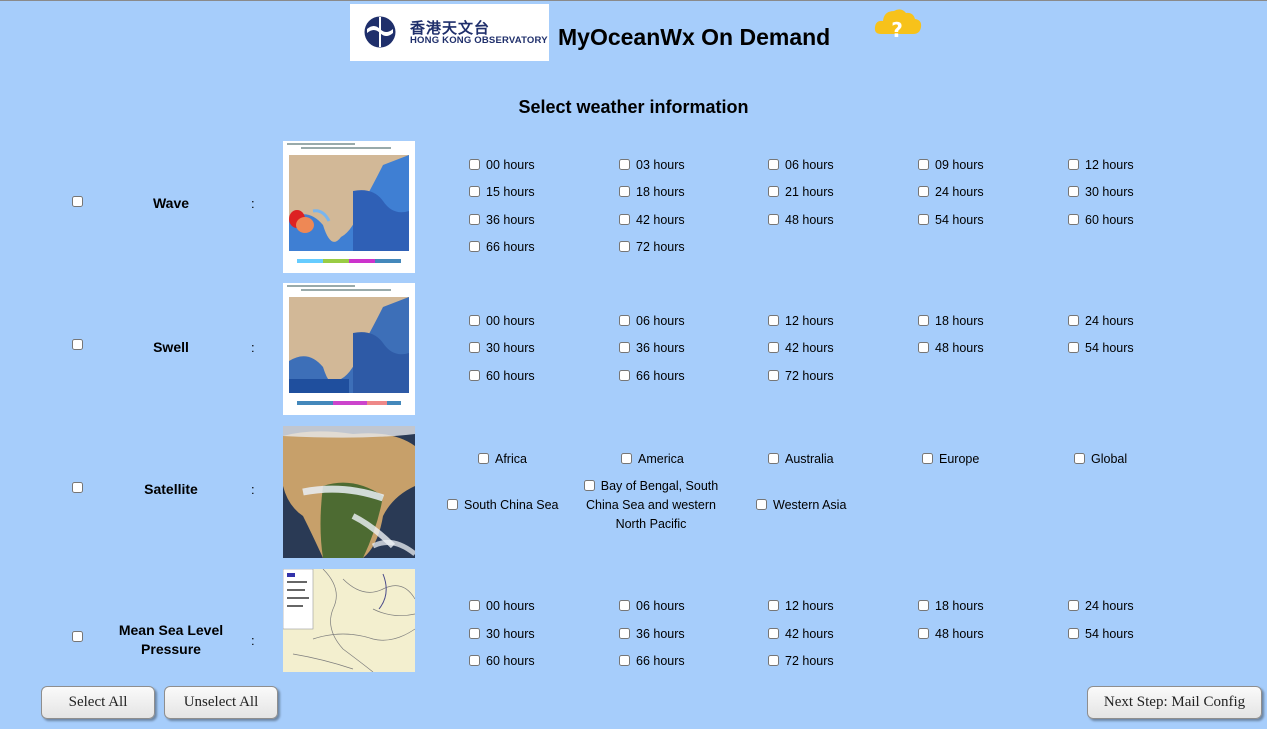 Image resolution: width=1267 pixels, height=729 pixels. I want to click on satellite-main-checkbox, so click(77, 487).